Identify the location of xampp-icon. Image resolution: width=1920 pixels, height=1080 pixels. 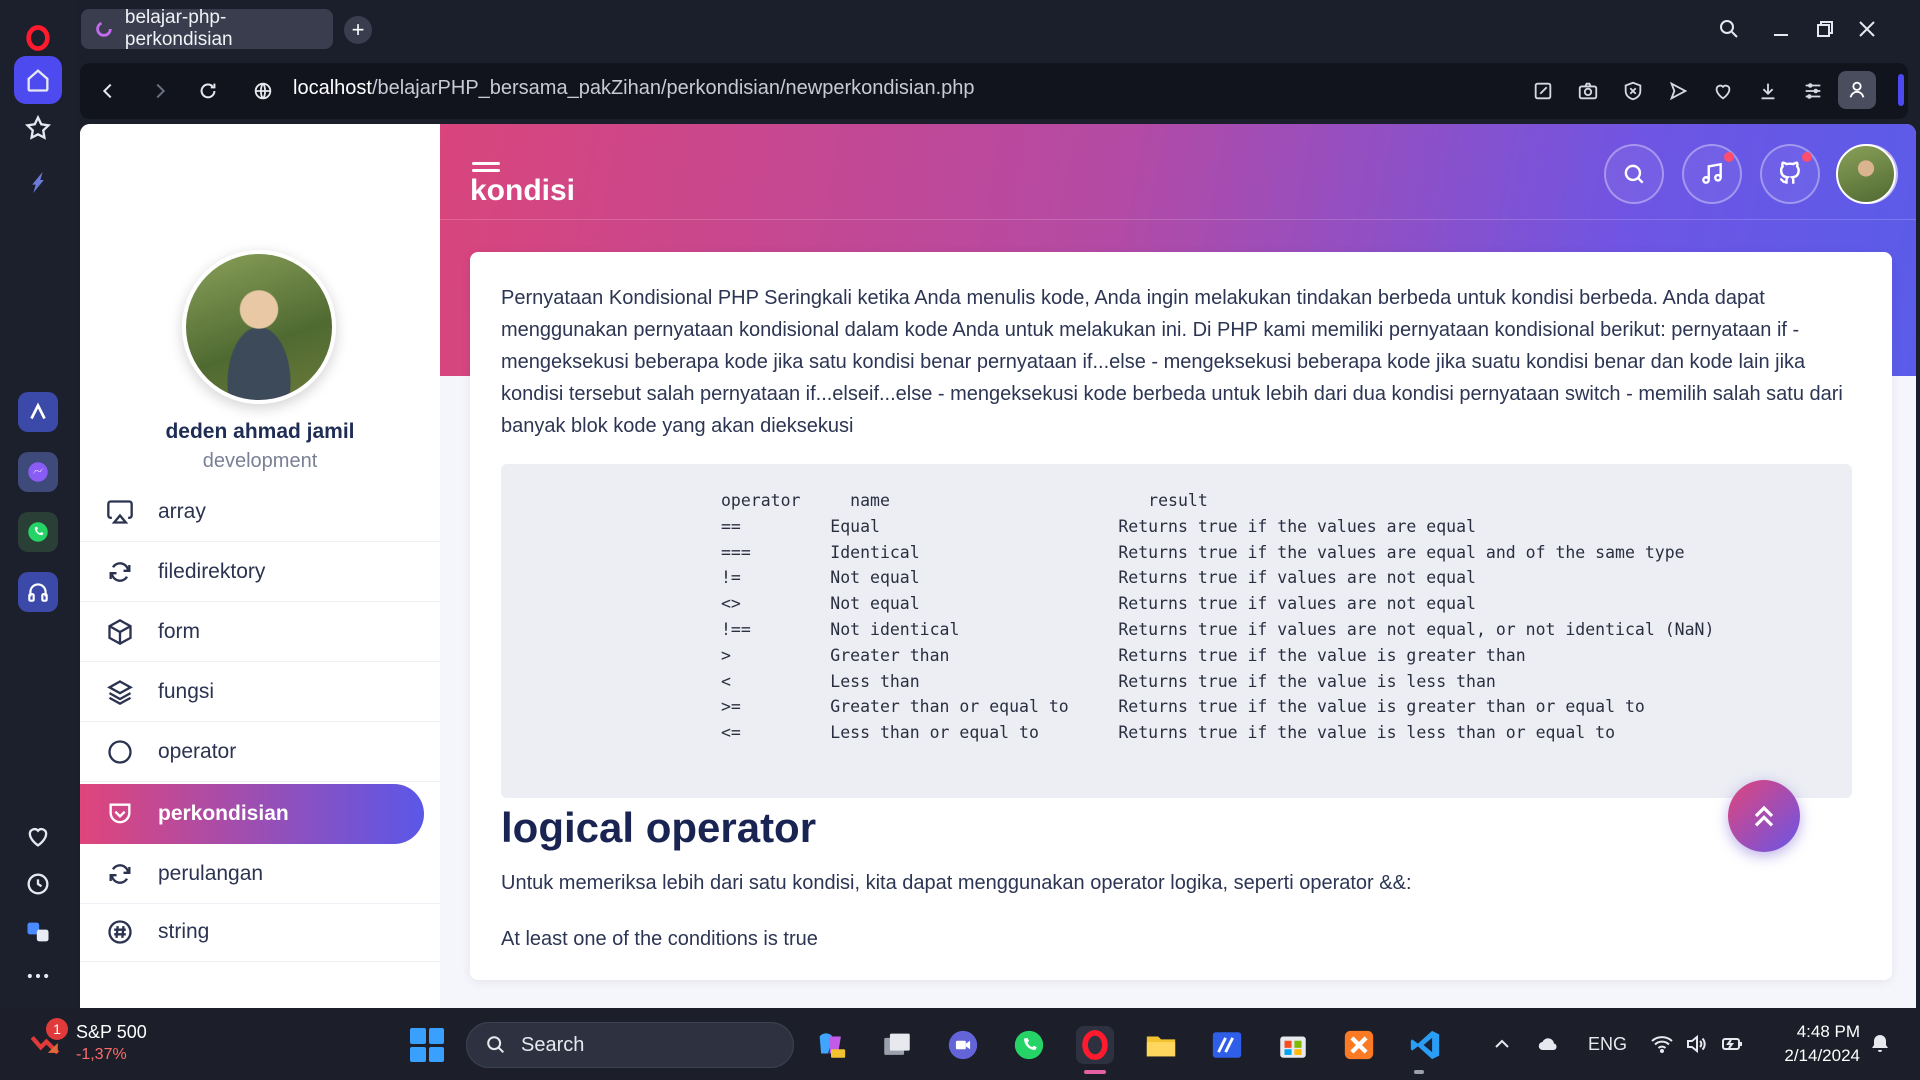
(1359, 1045).